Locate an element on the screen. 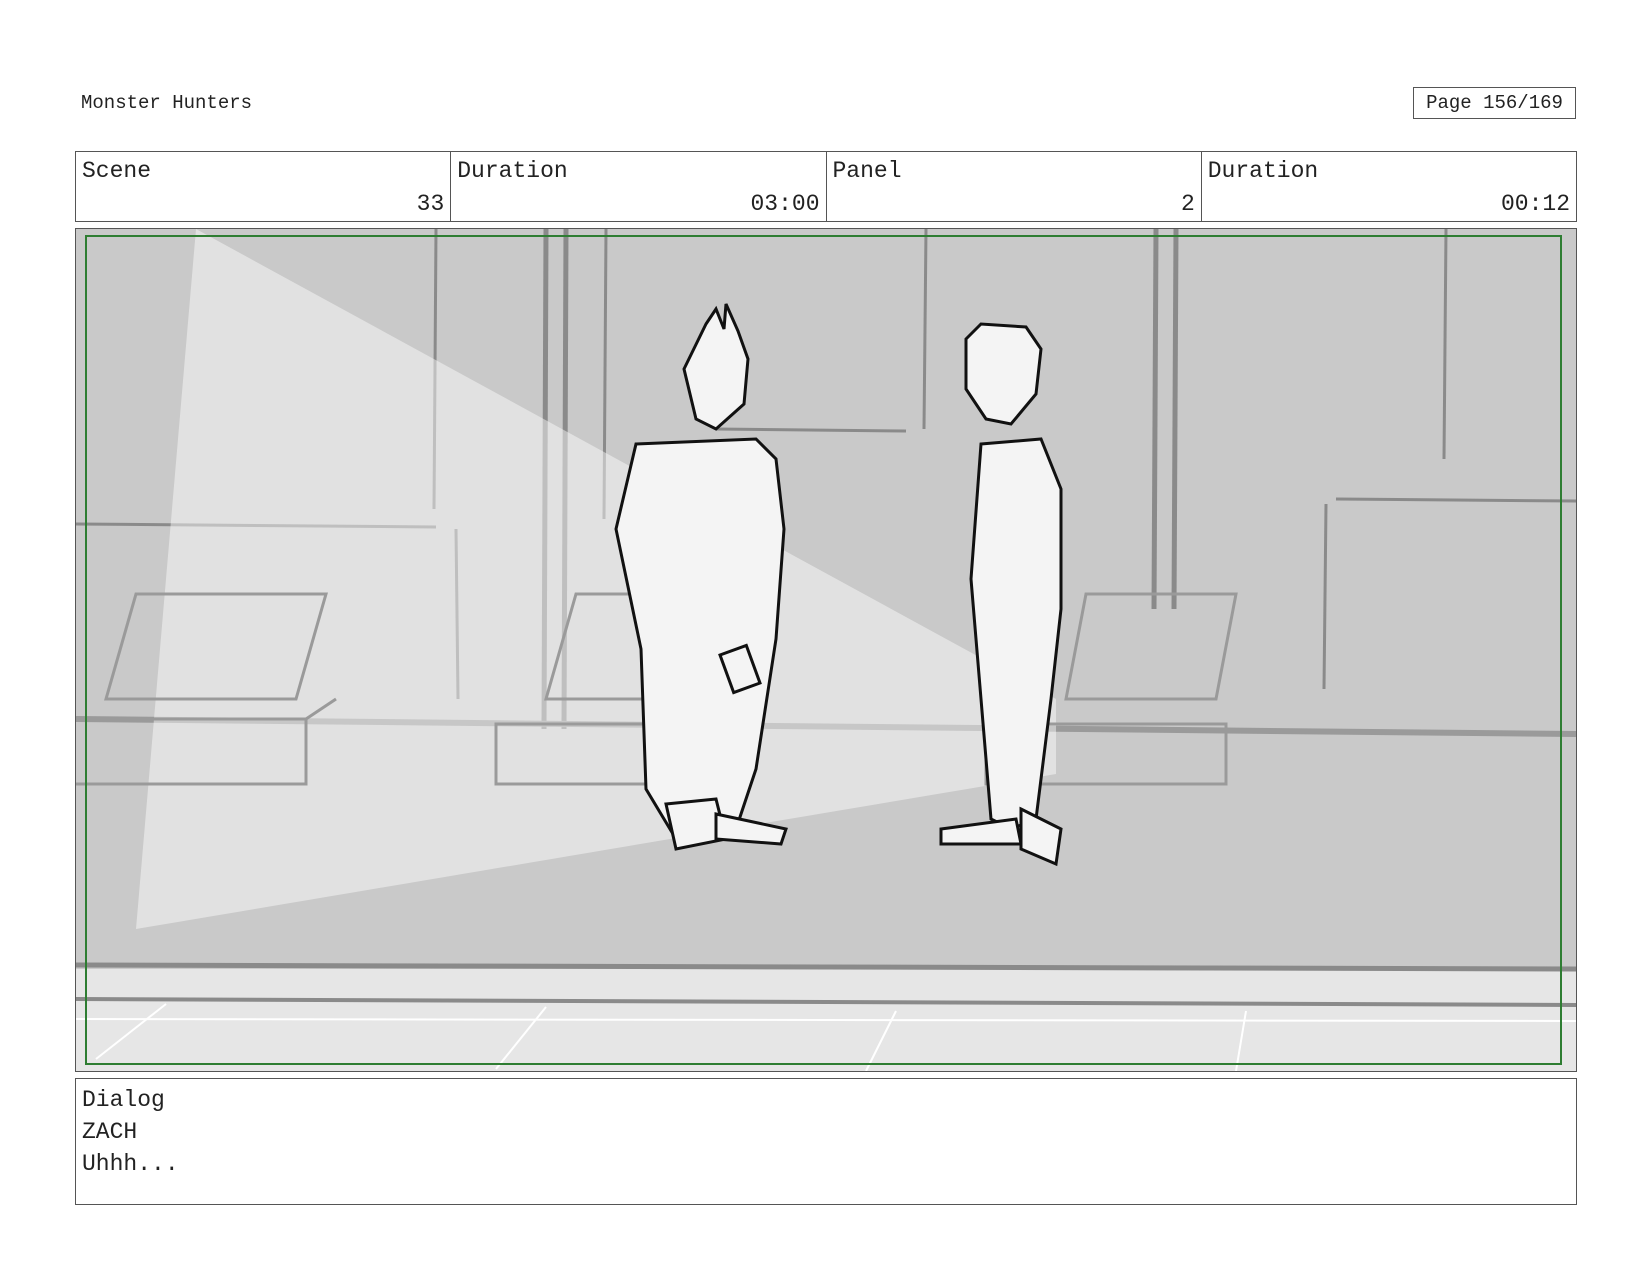 Image resolution: width=1648 pixels, height=1276 pixels. scene-cell: Scene 33 is located at coordinates (264, 186).